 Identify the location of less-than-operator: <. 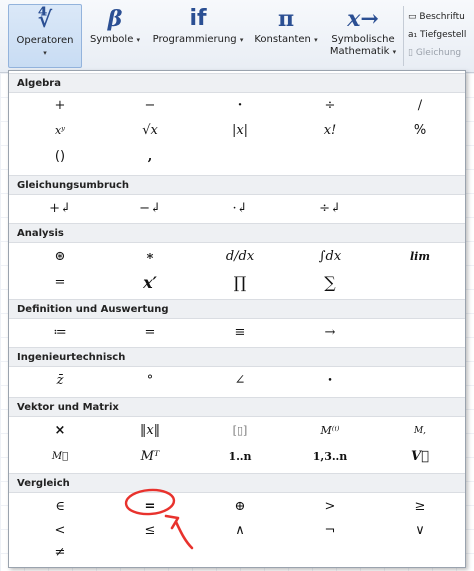
(60, 531).